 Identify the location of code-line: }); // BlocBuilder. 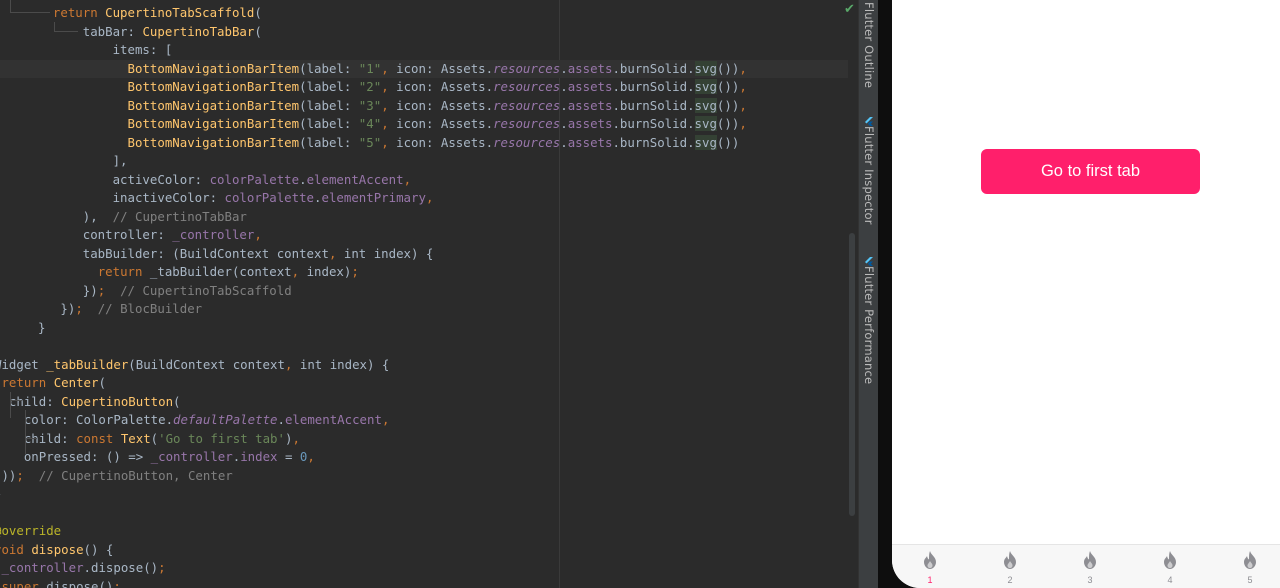
(120, 309).